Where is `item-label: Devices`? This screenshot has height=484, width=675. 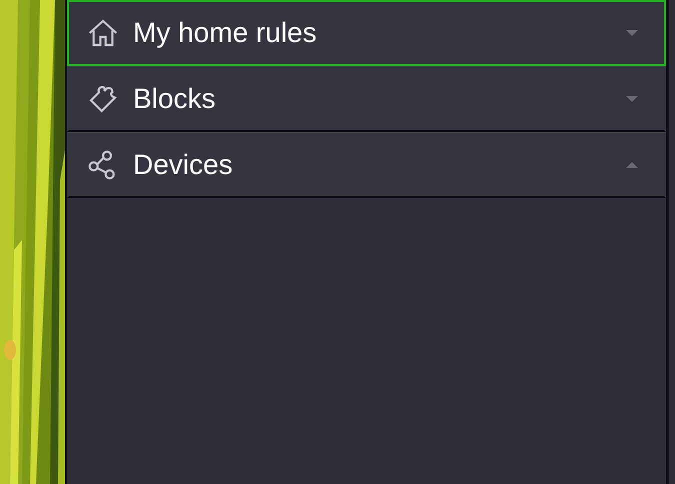
item-label: Devices is located at coordinates (183, 164).